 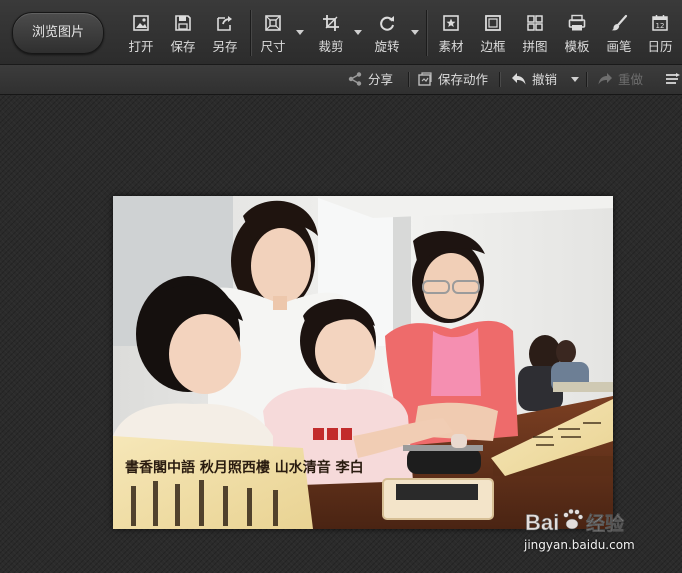 I want to click on brush-icon, so click(x=619, y=23).